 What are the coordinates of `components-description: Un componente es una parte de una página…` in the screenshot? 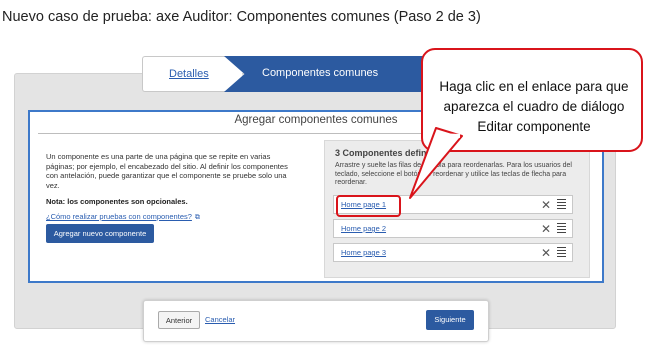 It's located at (167, 171).